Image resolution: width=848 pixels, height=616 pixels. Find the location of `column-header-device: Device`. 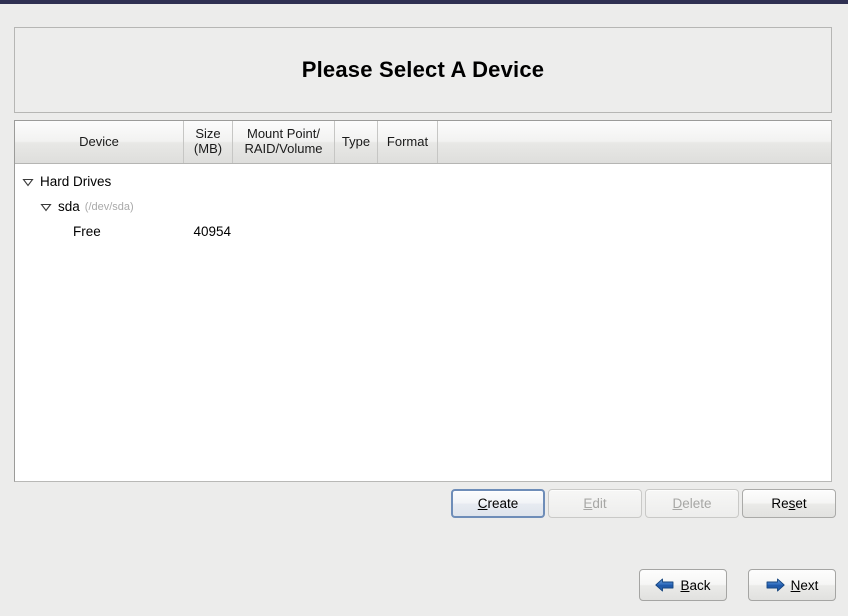

column-header-device: Device is located at coordinates (99, 142).